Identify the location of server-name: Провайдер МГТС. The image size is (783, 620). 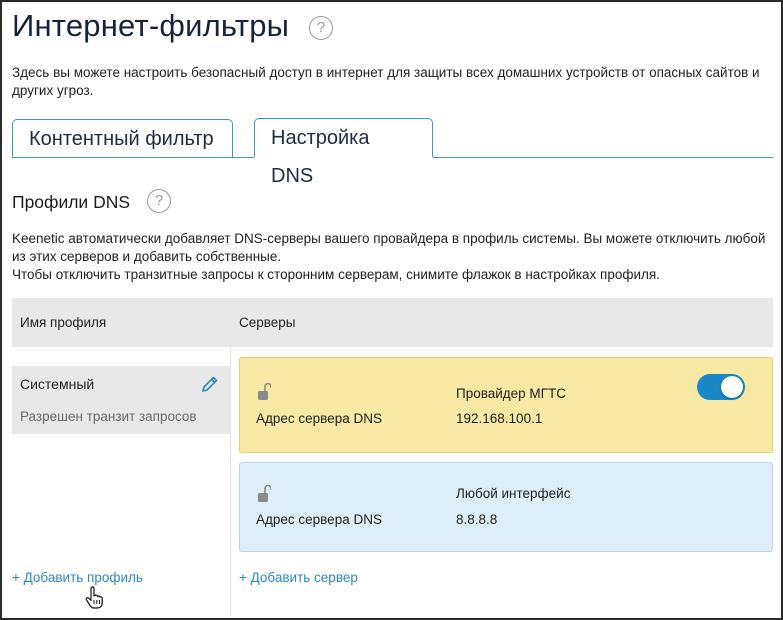
(511, 393).